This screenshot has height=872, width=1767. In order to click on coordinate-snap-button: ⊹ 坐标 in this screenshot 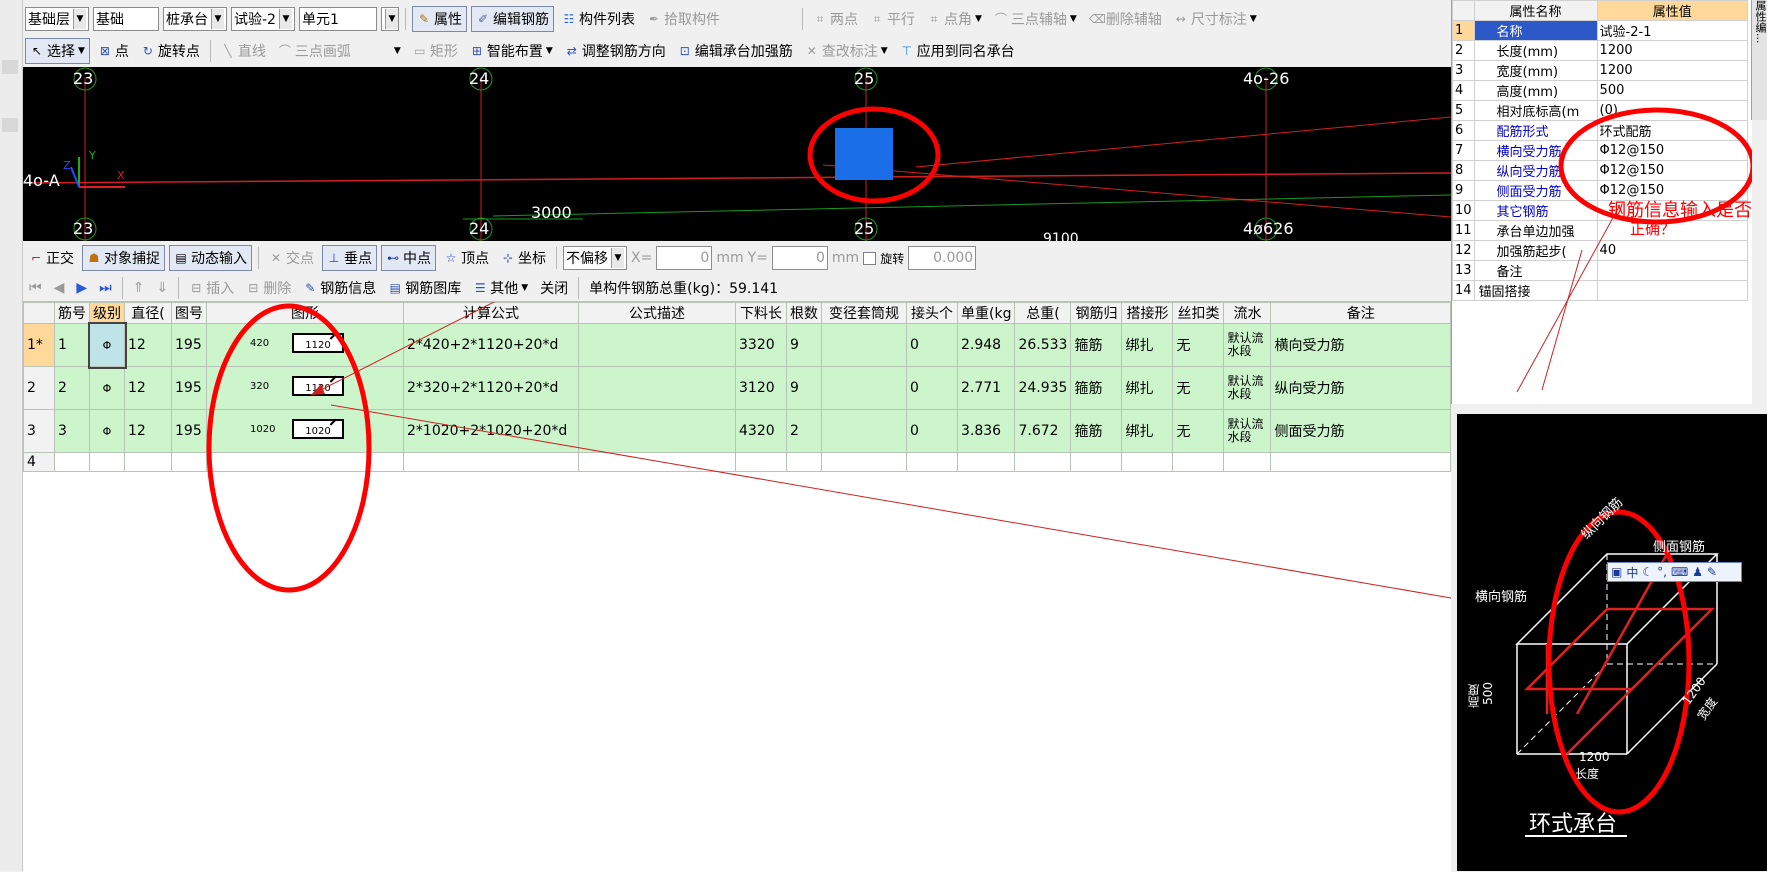, I will do `click(523, 258)`.